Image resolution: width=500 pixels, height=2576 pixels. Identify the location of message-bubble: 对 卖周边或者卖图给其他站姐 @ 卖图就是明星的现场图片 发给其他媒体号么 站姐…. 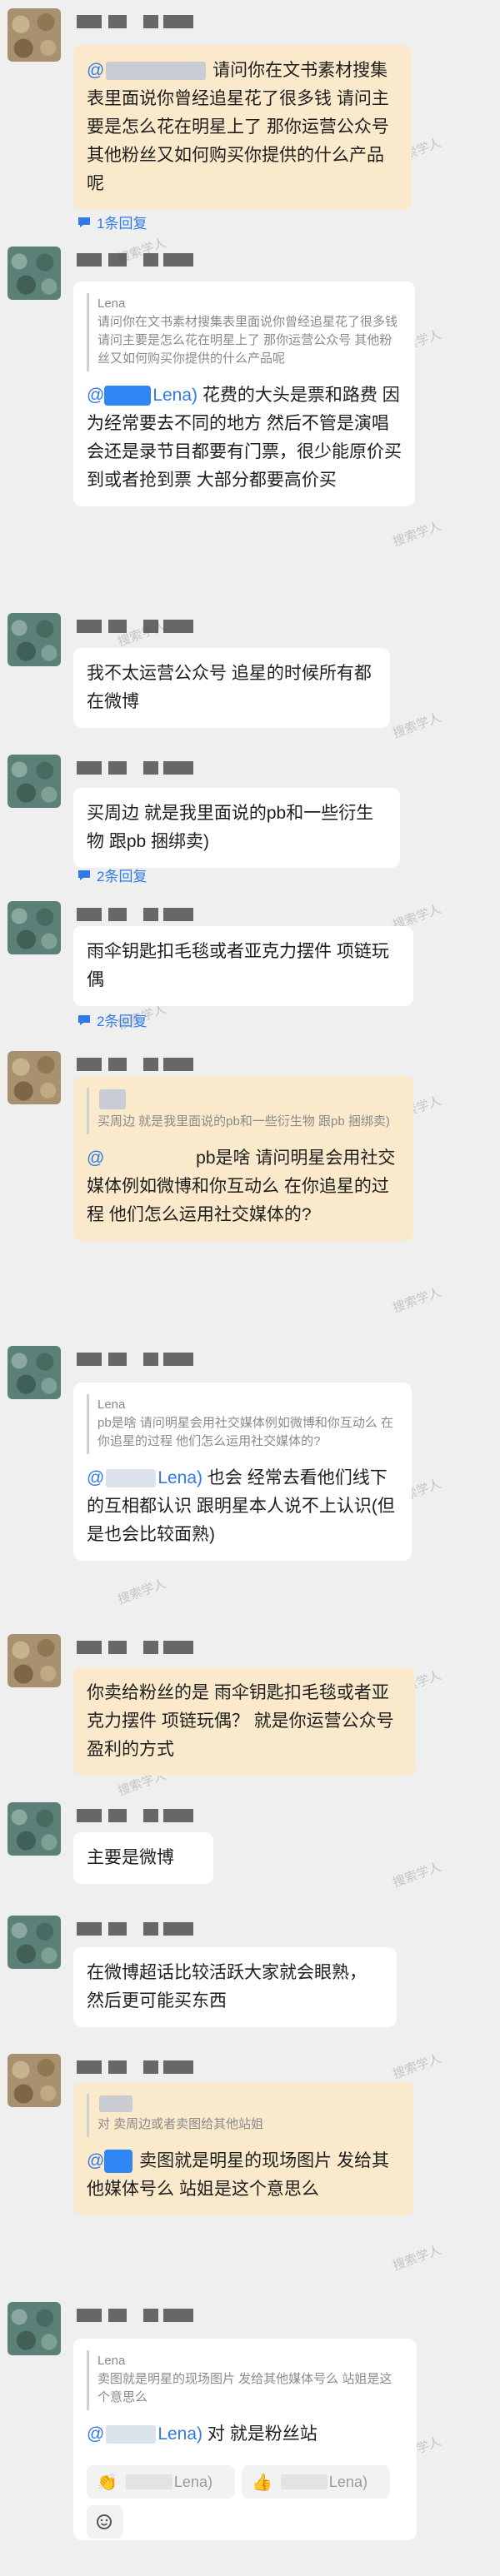
(243, 2148).